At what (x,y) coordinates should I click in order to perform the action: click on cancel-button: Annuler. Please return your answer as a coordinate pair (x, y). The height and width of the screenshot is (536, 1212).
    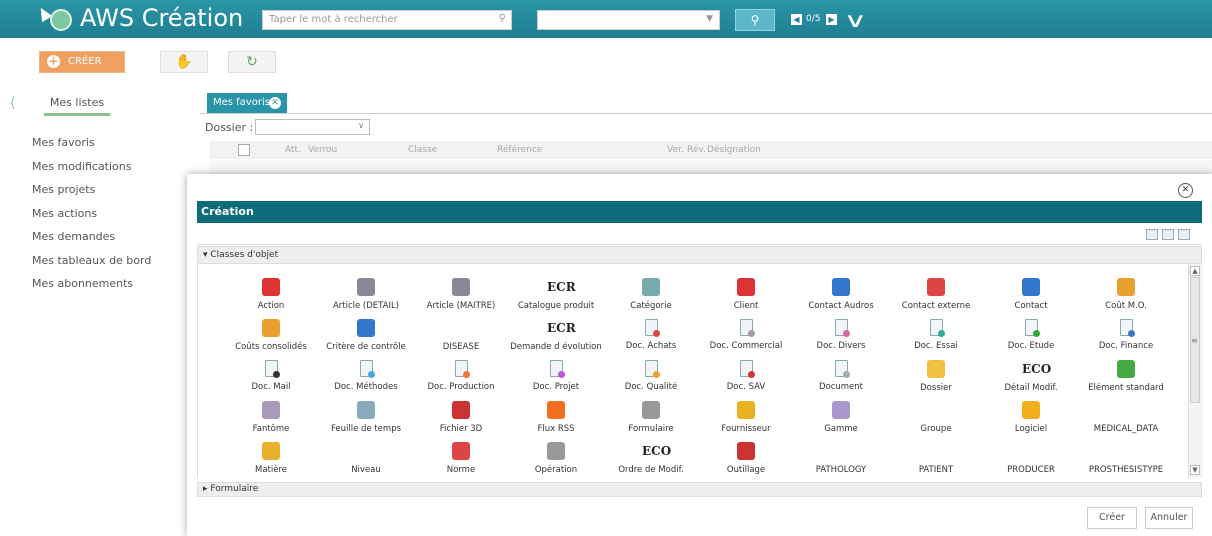
    Looking at the image, I should click on (1169, 518).